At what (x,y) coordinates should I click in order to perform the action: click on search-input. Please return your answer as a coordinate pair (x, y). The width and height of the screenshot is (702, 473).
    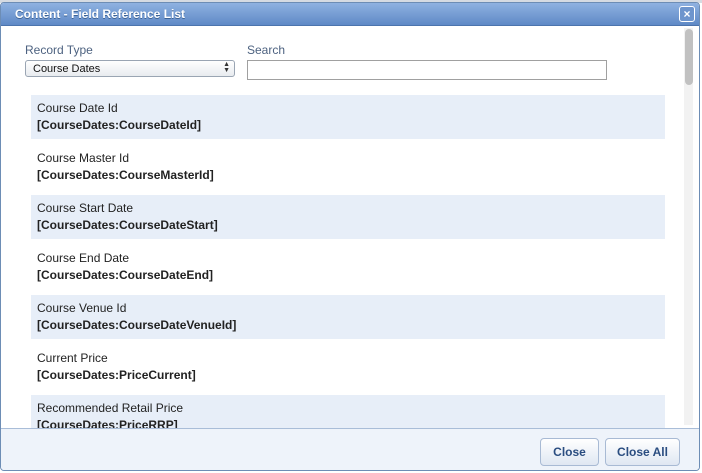
    Looking at the image, I should click on (427, 70).